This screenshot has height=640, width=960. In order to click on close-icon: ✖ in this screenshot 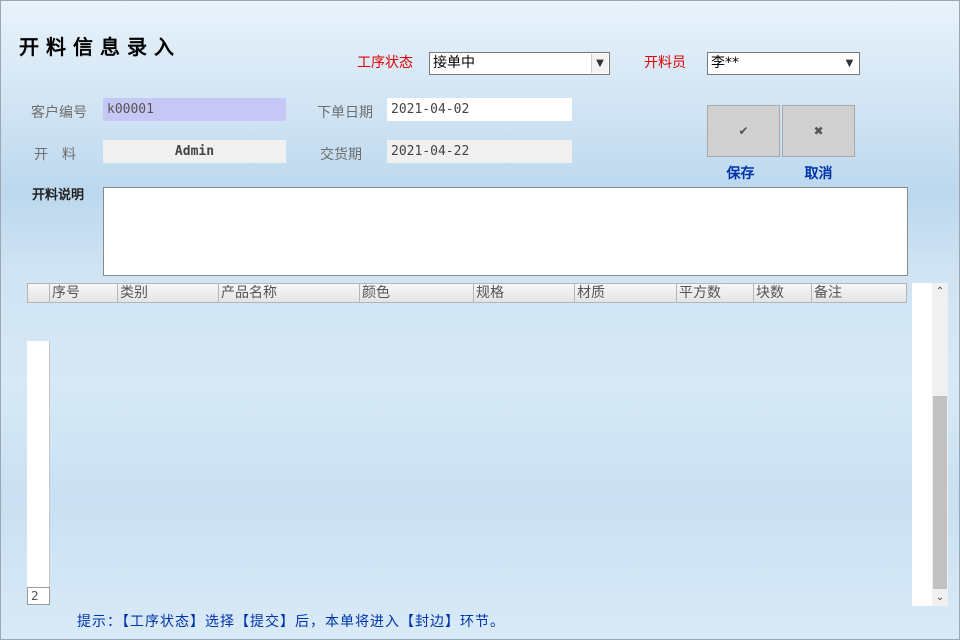, I will do `click(818, 131)`.